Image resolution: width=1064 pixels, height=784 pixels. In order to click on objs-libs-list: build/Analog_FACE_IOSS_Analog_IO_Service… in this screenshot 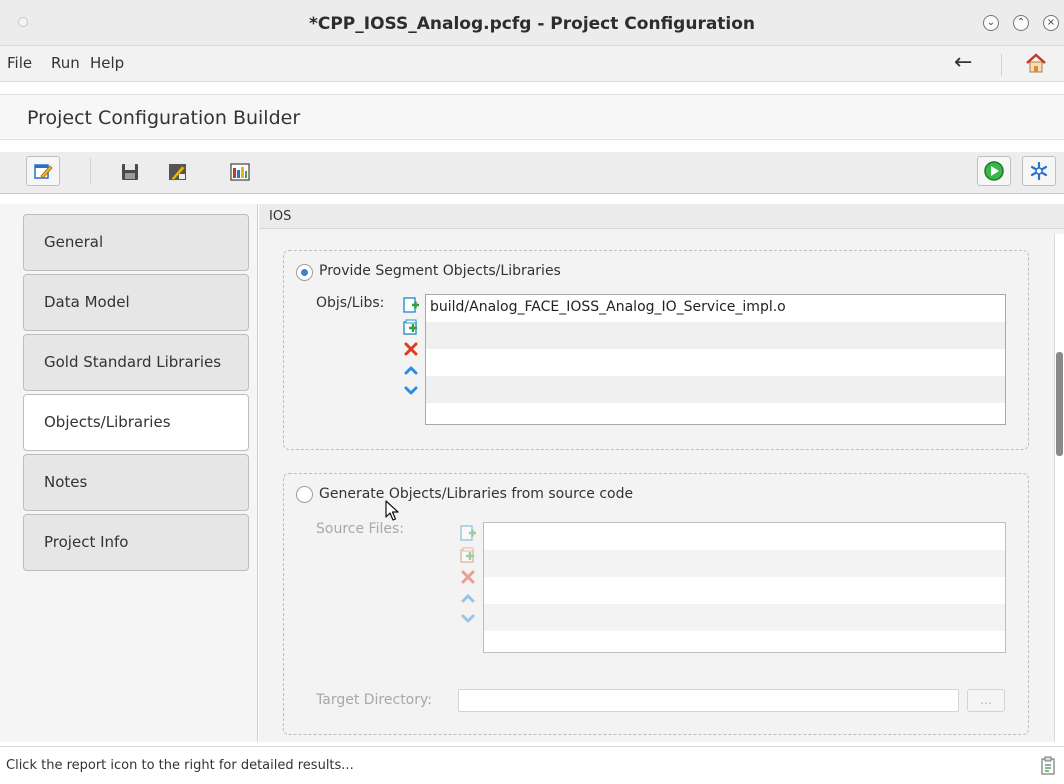, I will do `click(715, 359)`.